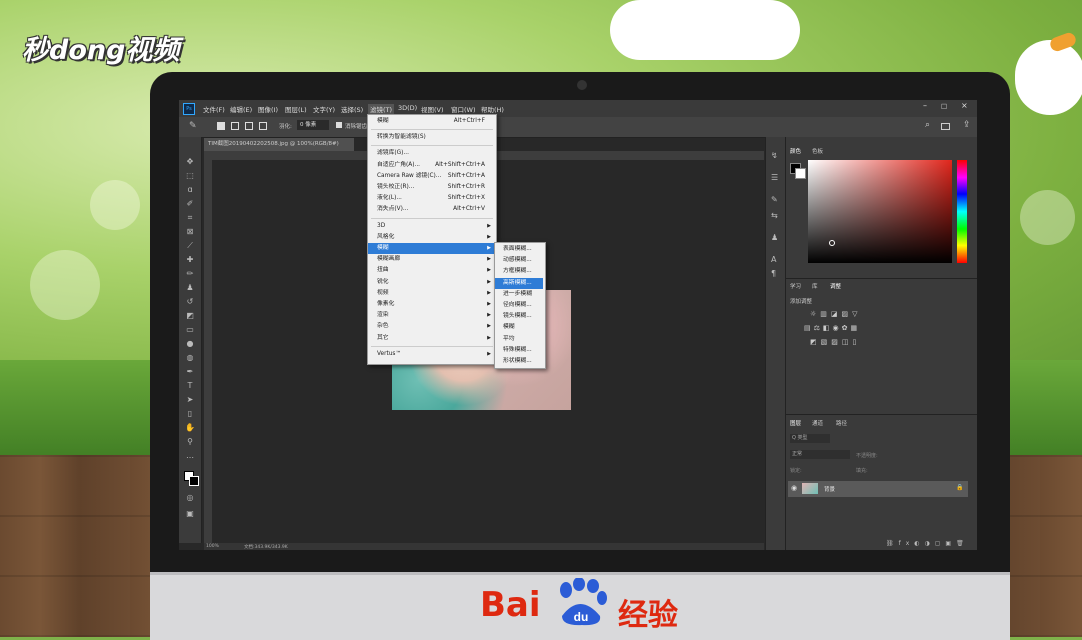  Describe the element at coordinates (774, 237) in the screenshot. I see `clone-panel-icon: ♟` at that location.